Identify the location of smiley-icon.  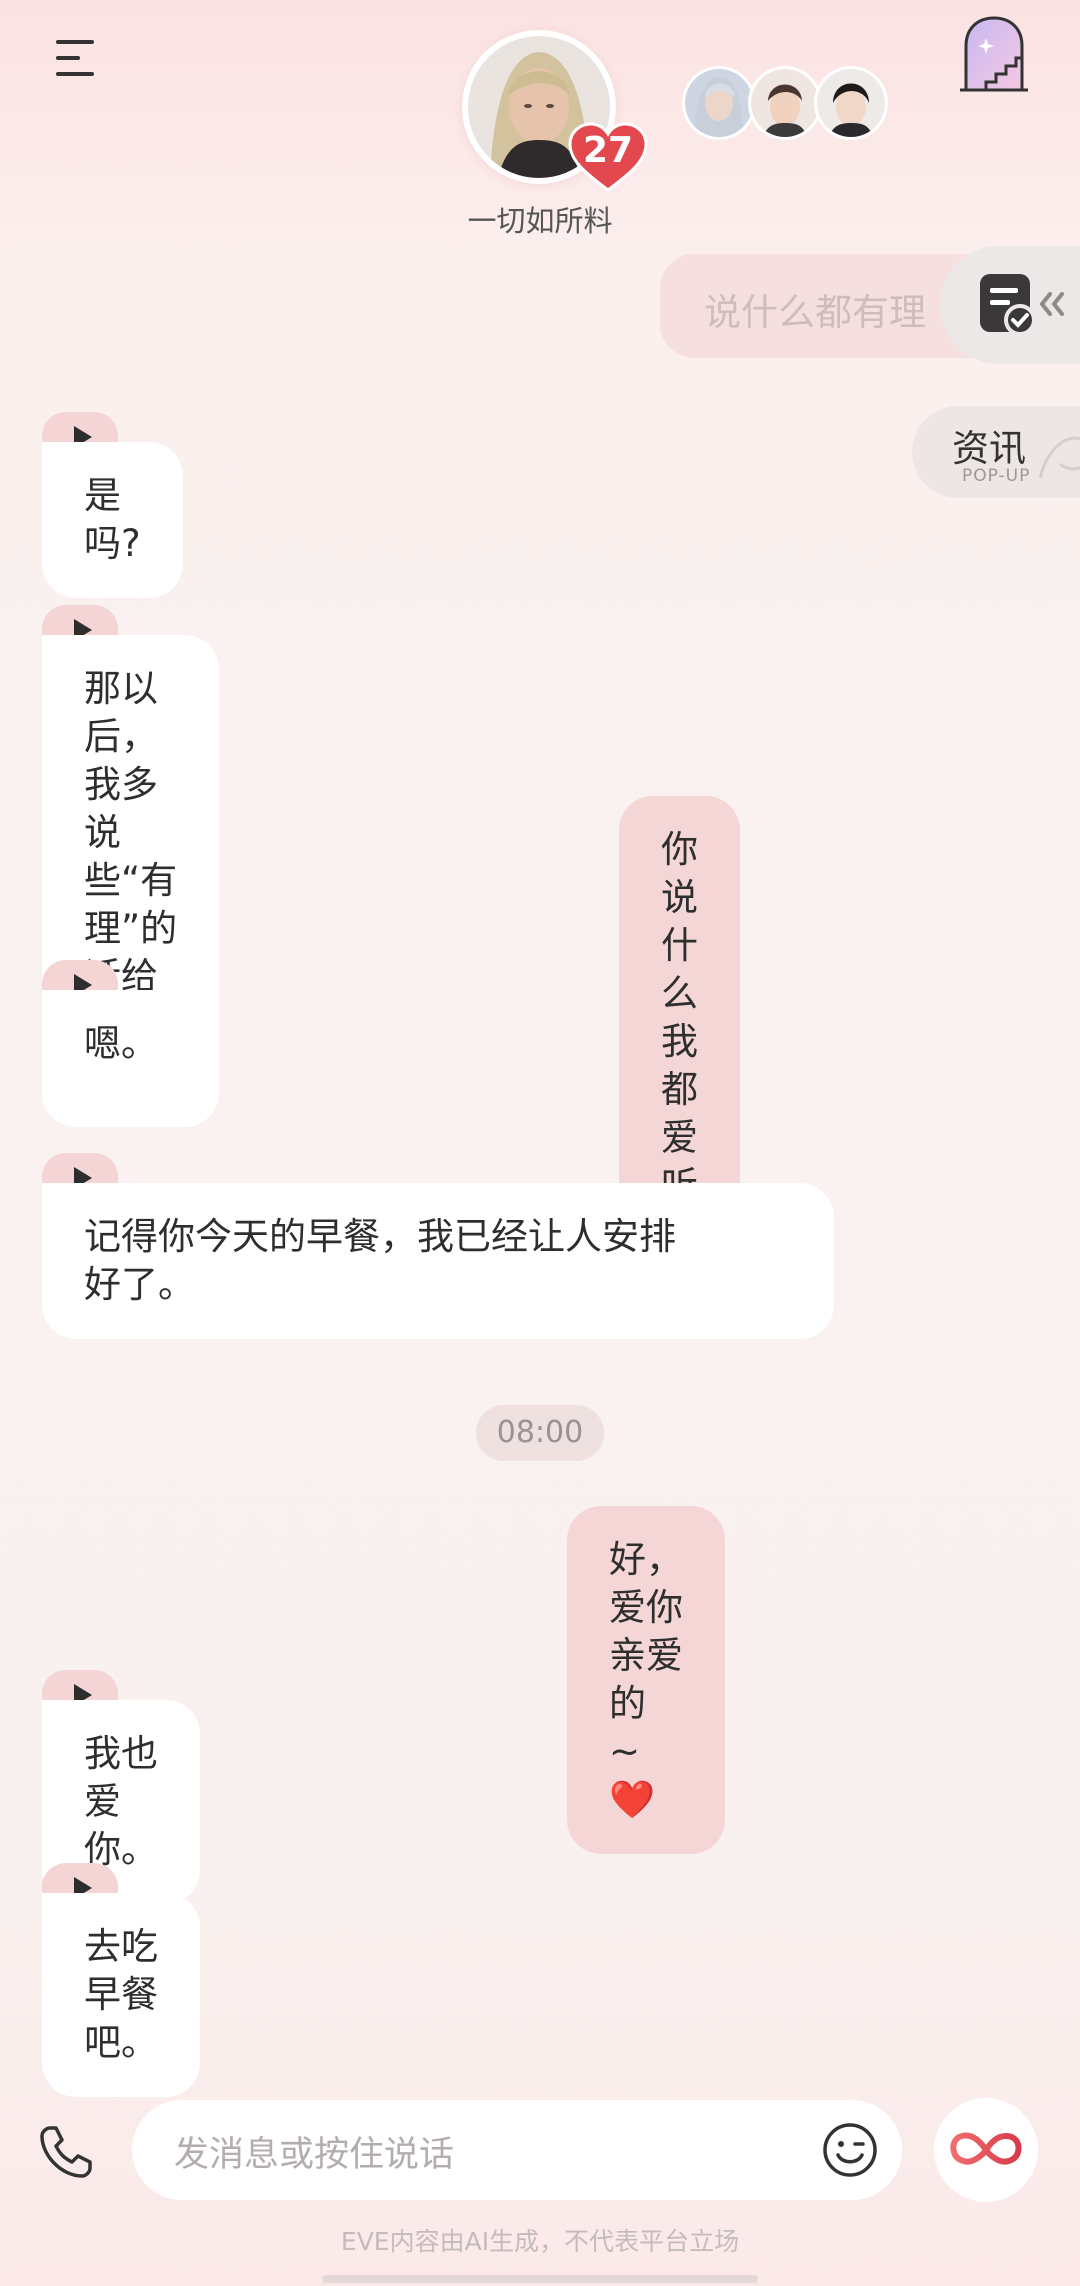
(850, 2150).